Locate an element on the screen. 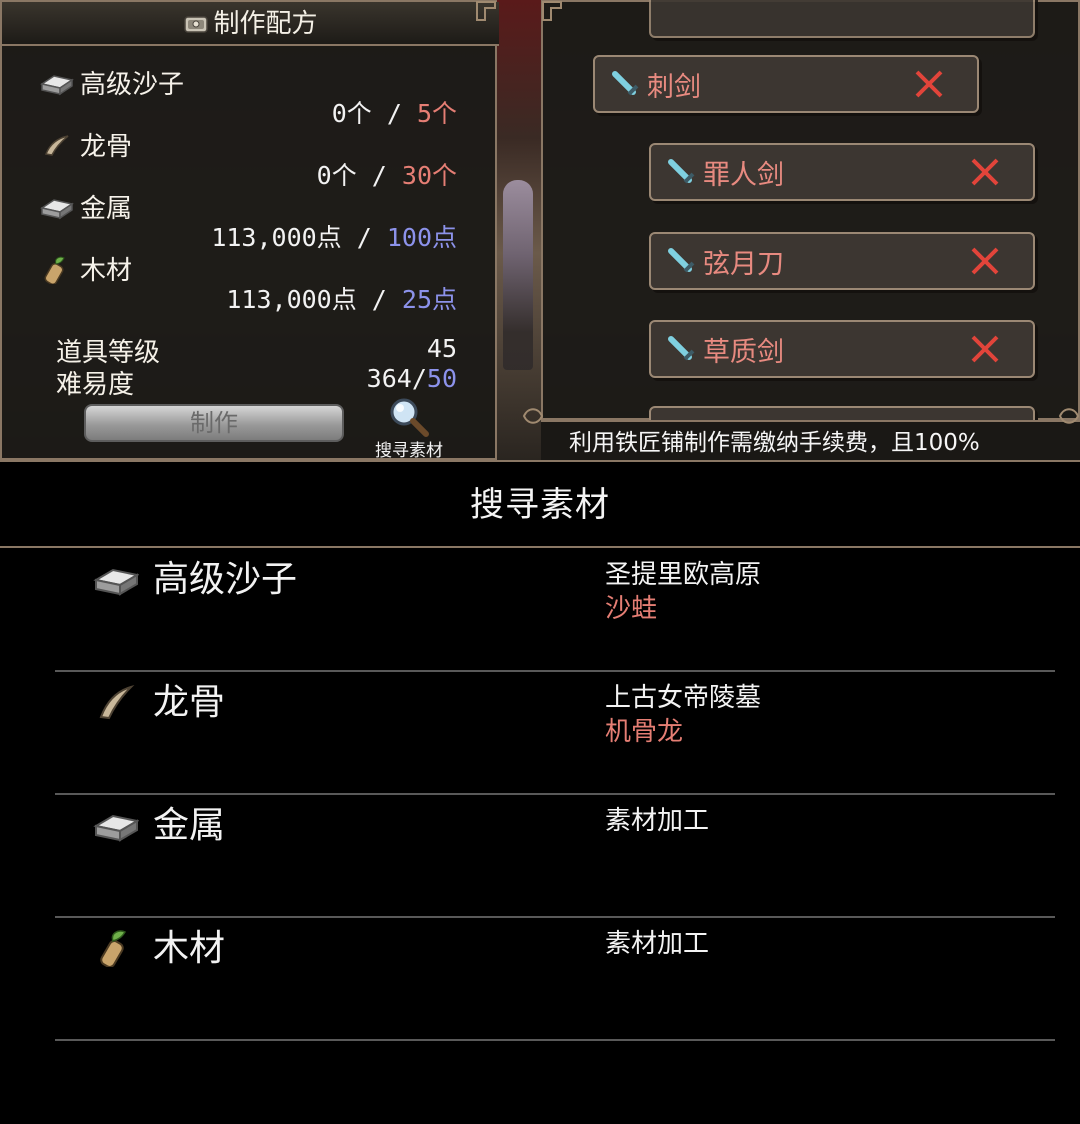 This screenshot has height=1124, width=1080. search-panel-title: 搜寻素材 is located at coordinates (540, 505).